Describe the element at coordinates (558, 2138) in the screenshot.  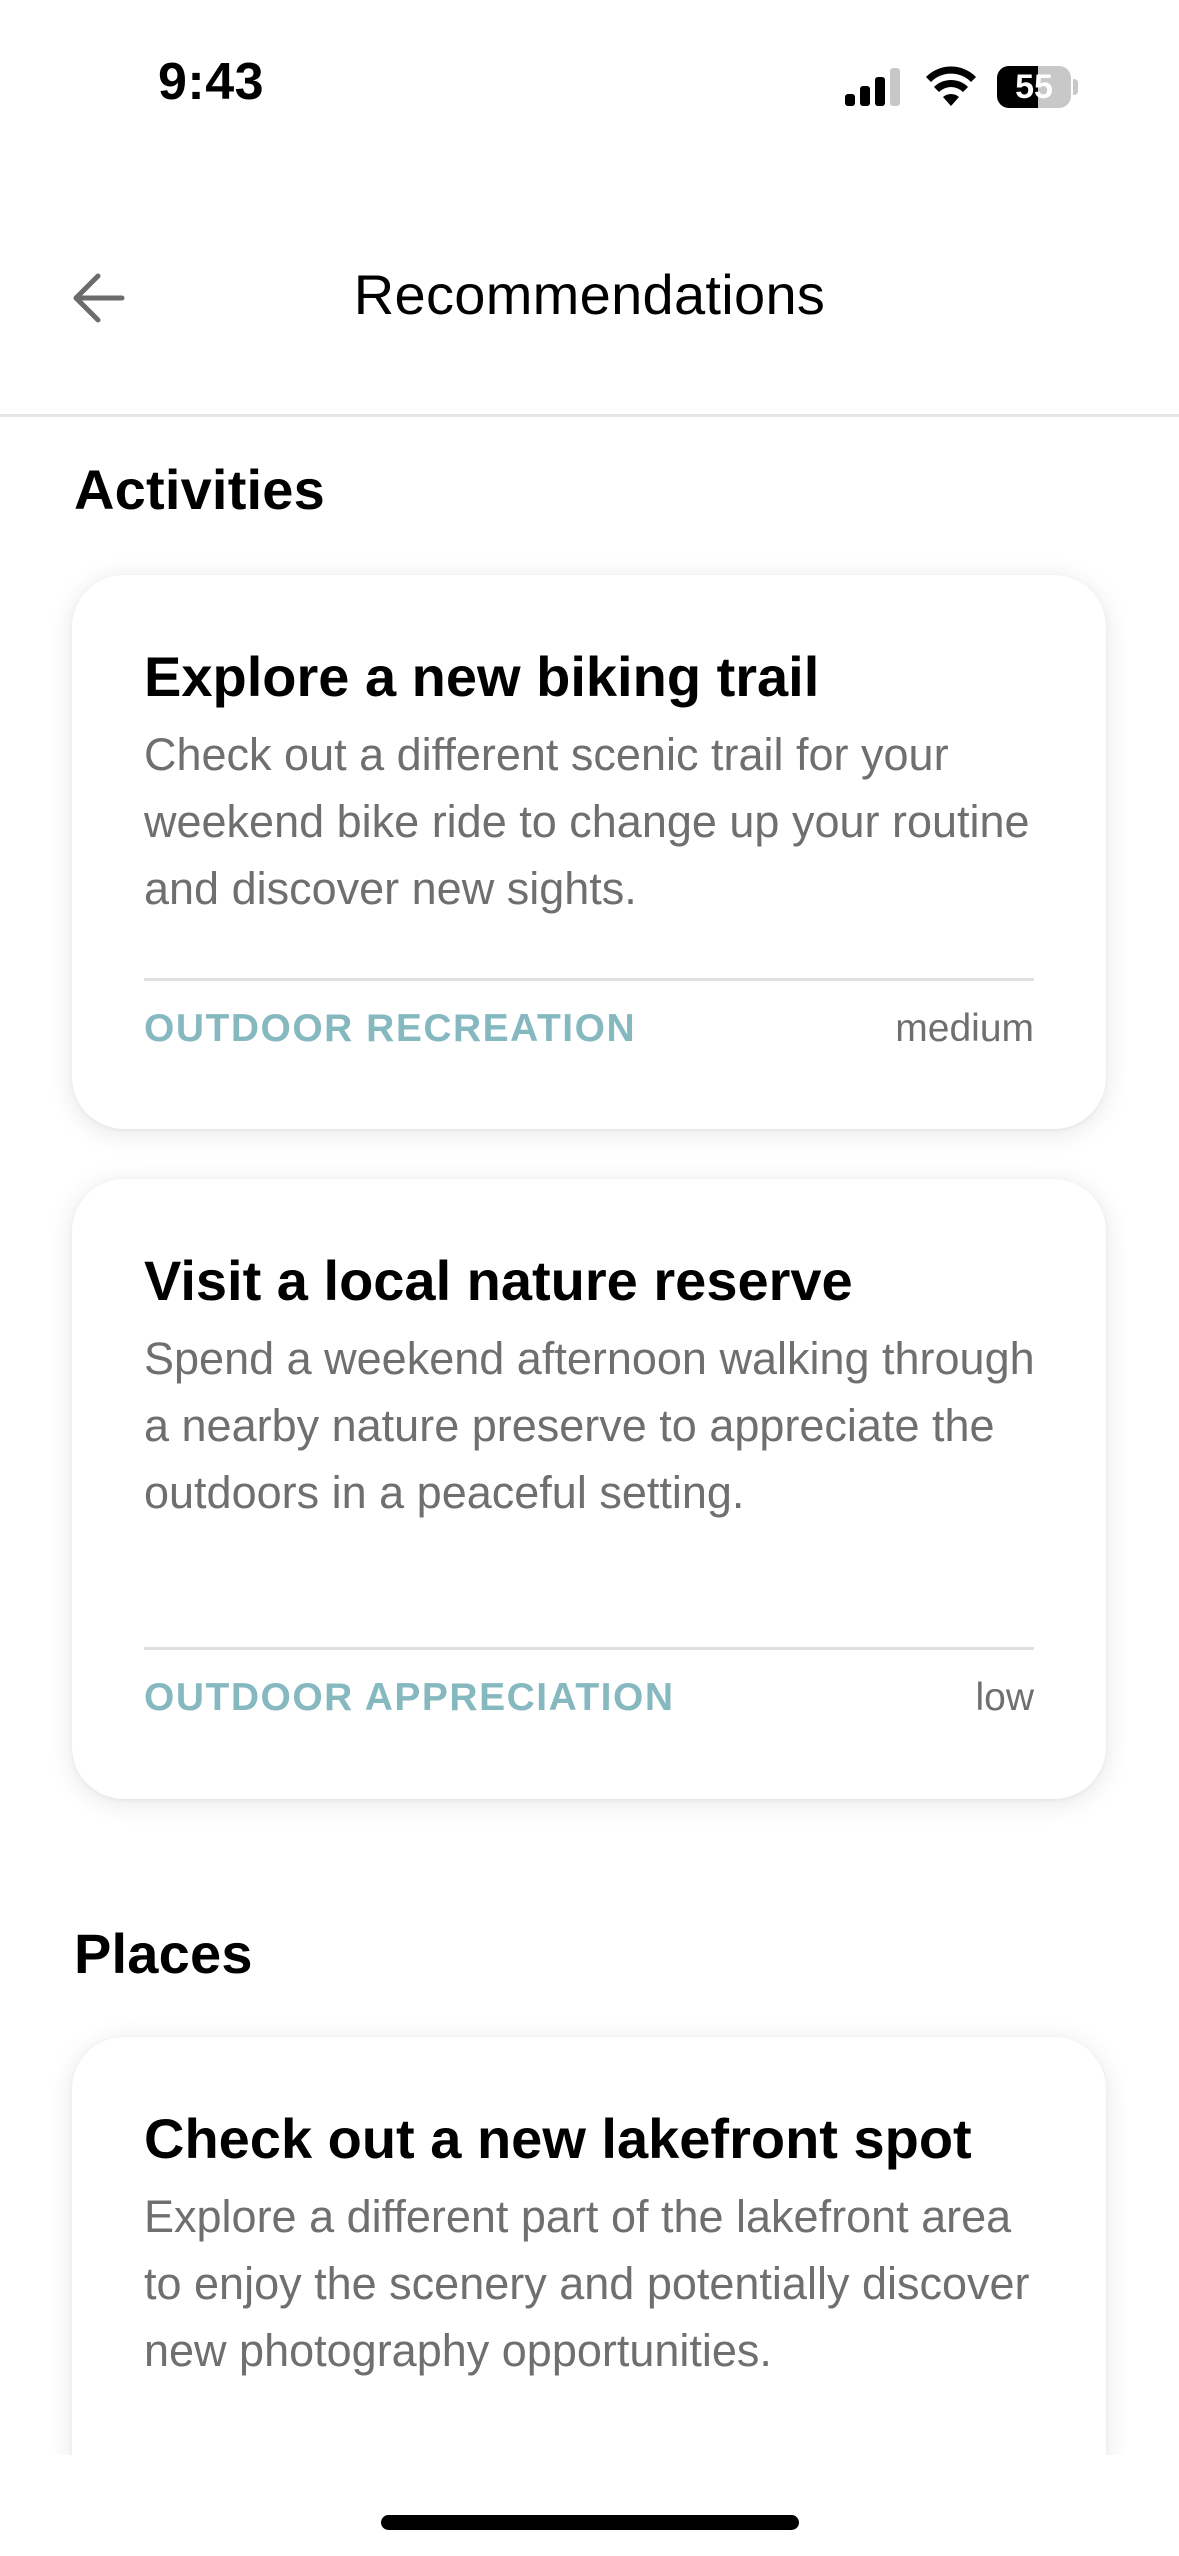
I see `card-title: Check out a new lakefront spot` at that location.